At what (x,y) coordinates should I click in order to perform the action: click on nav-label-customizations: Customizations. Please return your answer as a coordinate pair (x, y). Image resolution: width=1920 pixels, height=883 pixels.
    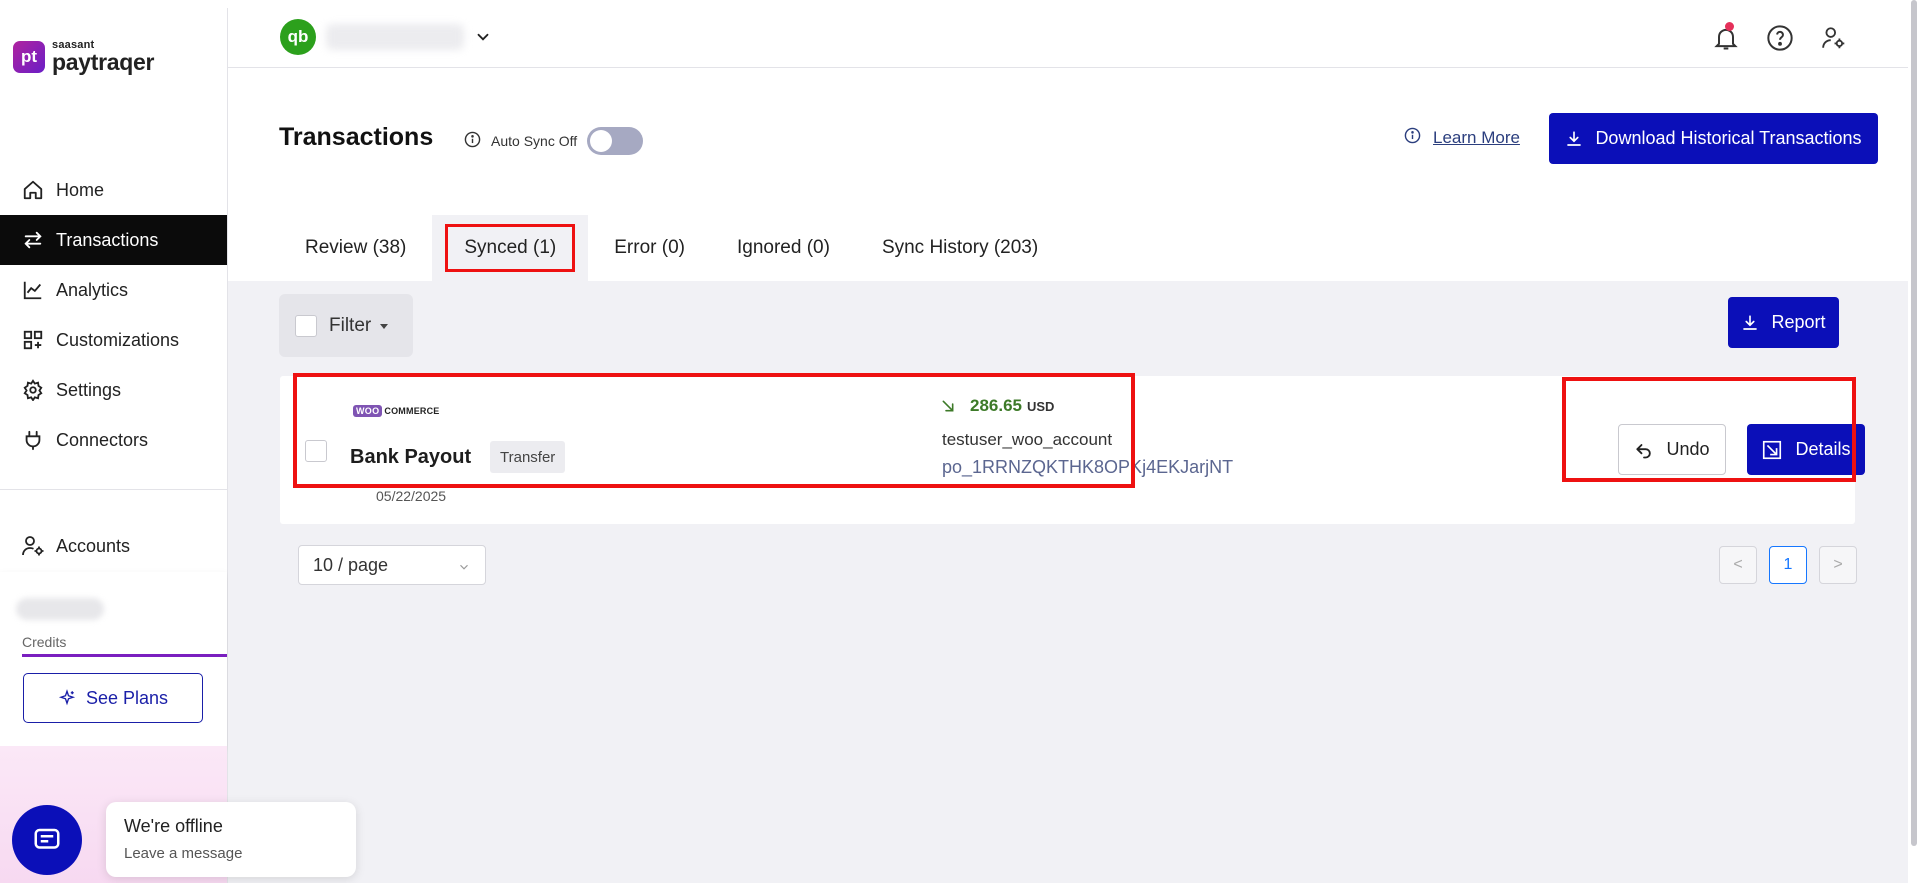
    Looking at the image, I should click on (118, 339).